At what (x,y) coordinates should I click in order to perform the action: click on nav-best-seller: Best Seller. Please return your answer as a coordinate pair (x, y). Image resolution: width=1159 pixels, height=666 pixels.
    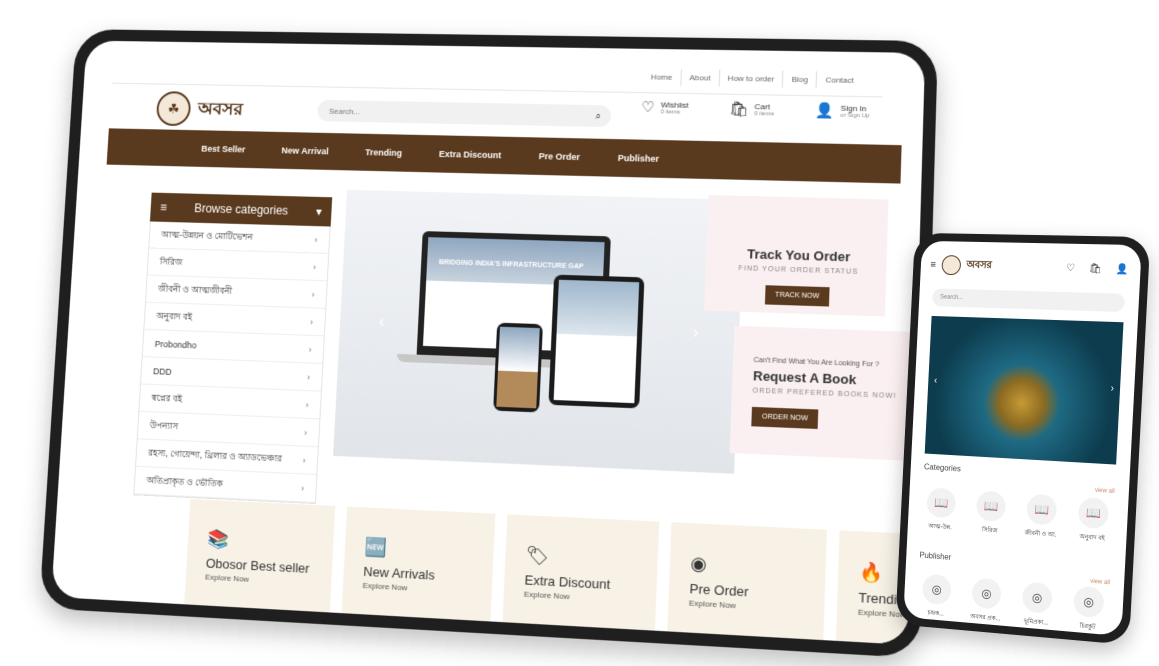
    Looking at the image, I should click on (223, 149).